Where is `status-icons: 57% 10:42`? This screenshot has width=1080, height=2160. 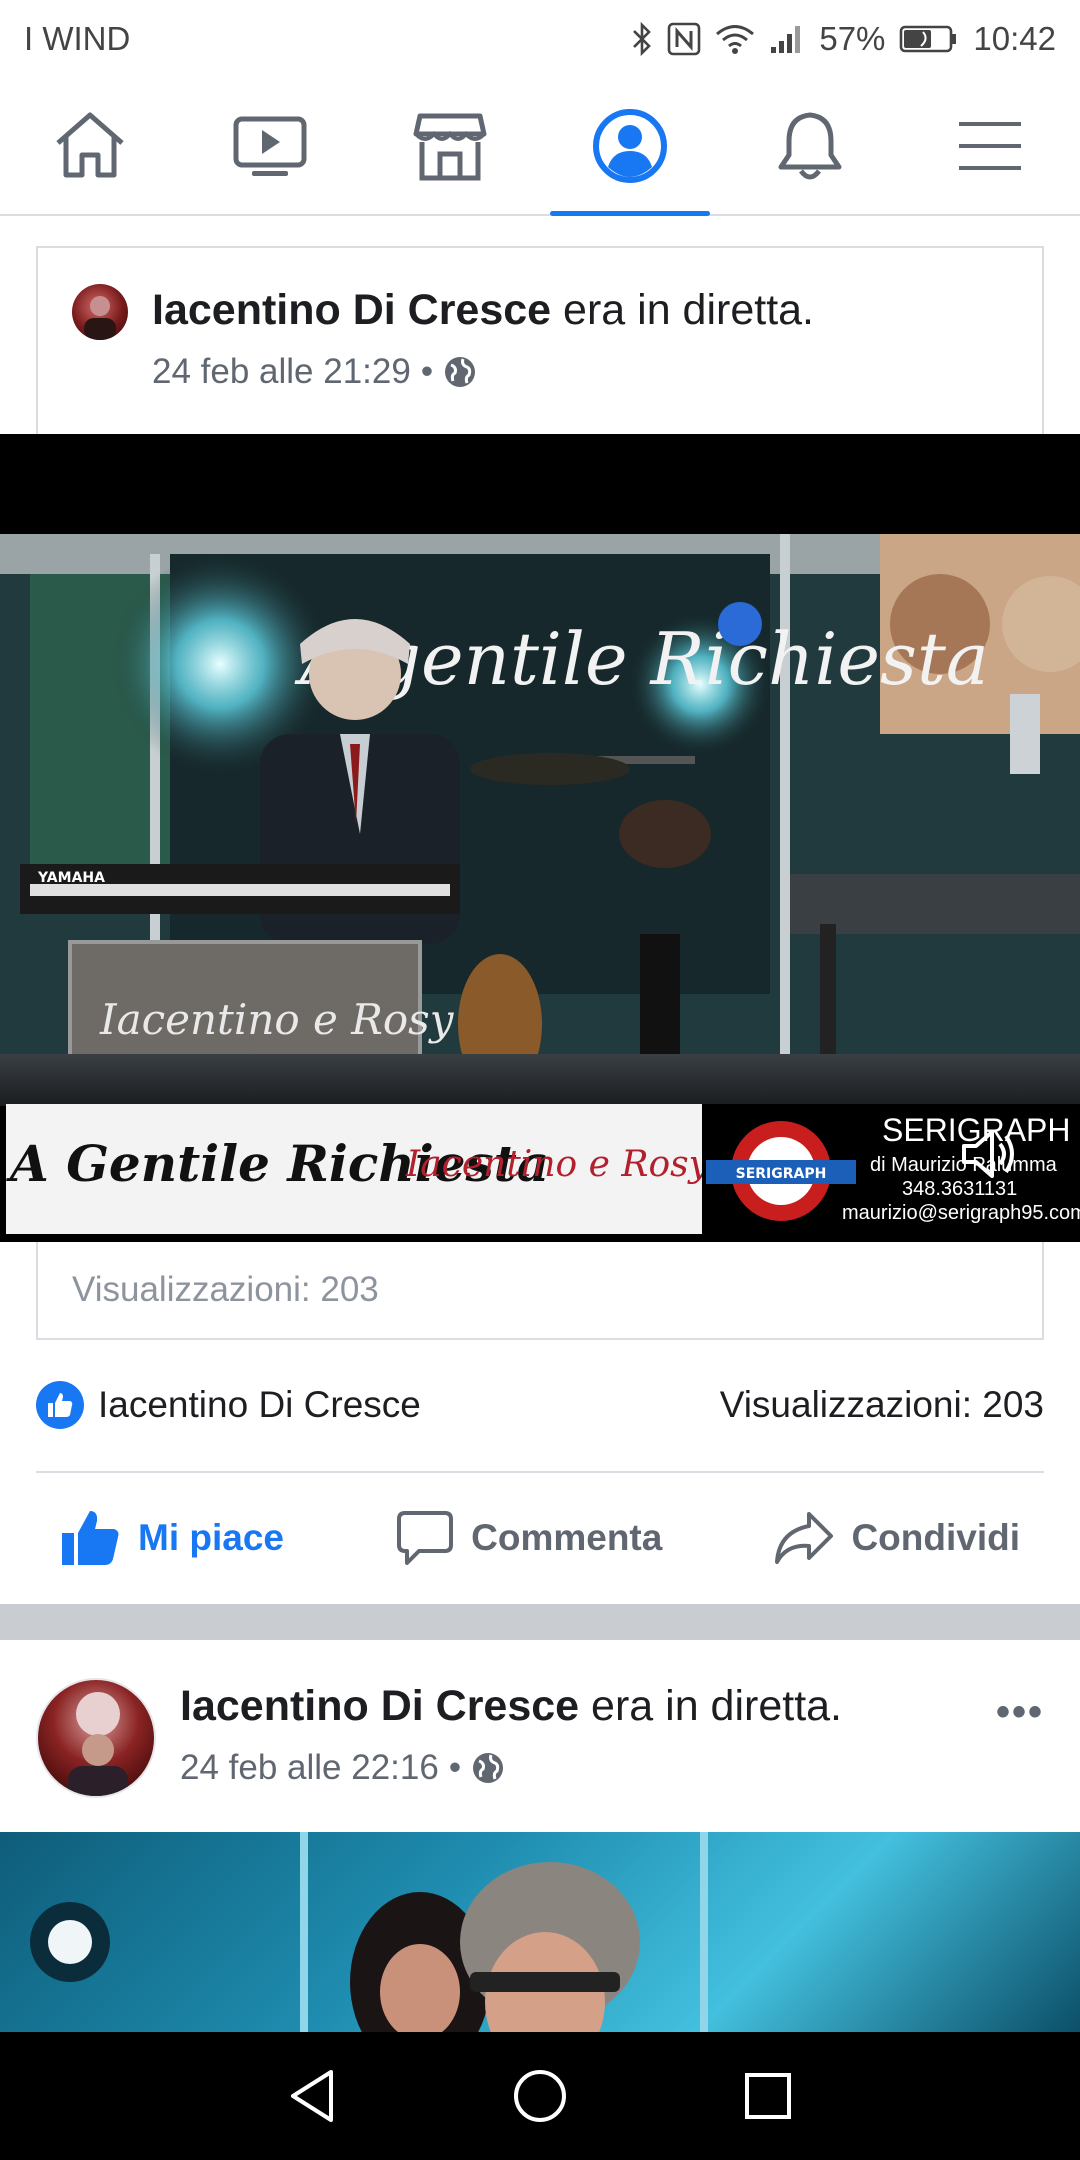 status-icons: 57% 10:42 is located at coordinates (843, 39).